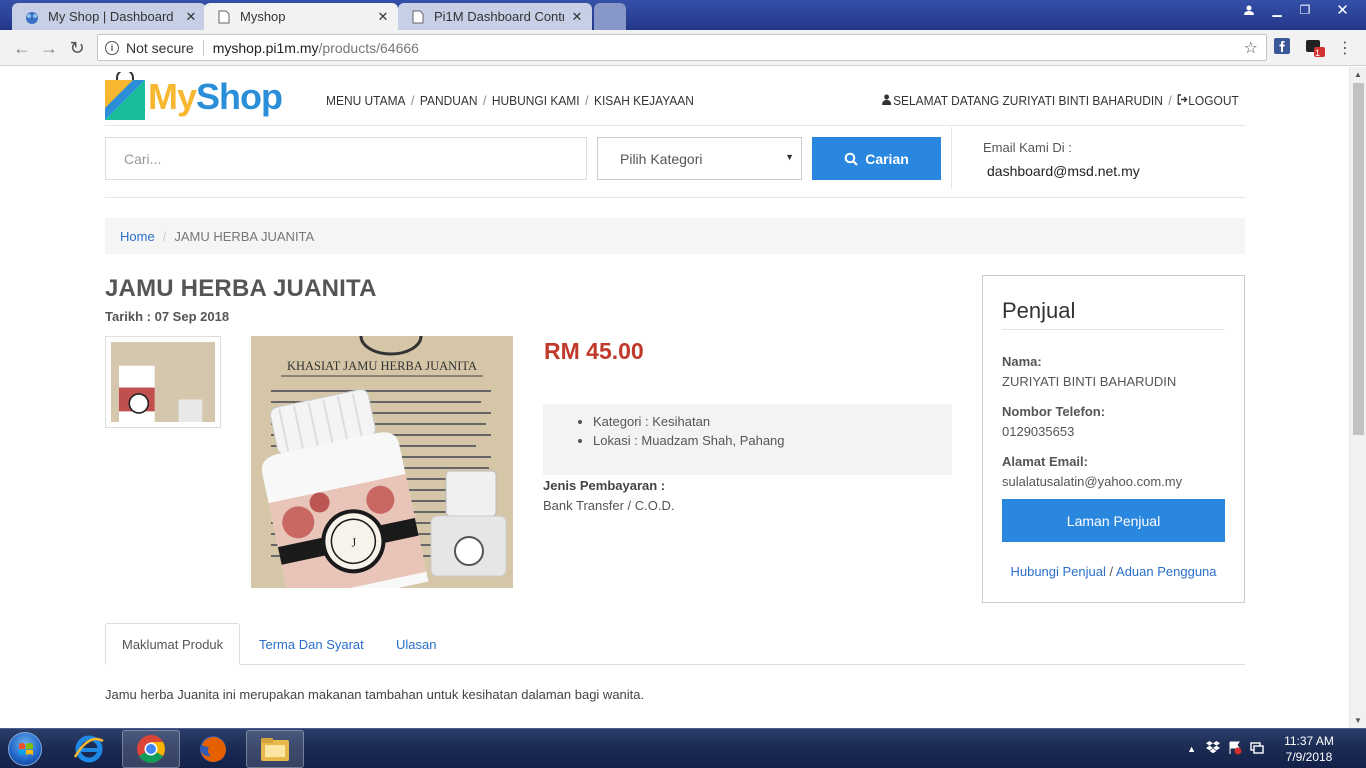  I want to click on seller-email-label: Alamat Email:, so click(1045, 461).